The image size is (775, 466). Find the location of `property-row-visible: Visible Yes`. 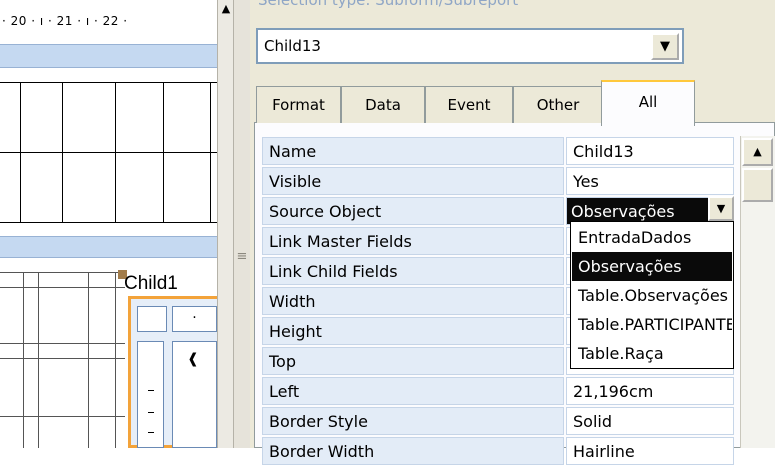

property-row-visible: Visible Yes is located at coordinates (499, 181).